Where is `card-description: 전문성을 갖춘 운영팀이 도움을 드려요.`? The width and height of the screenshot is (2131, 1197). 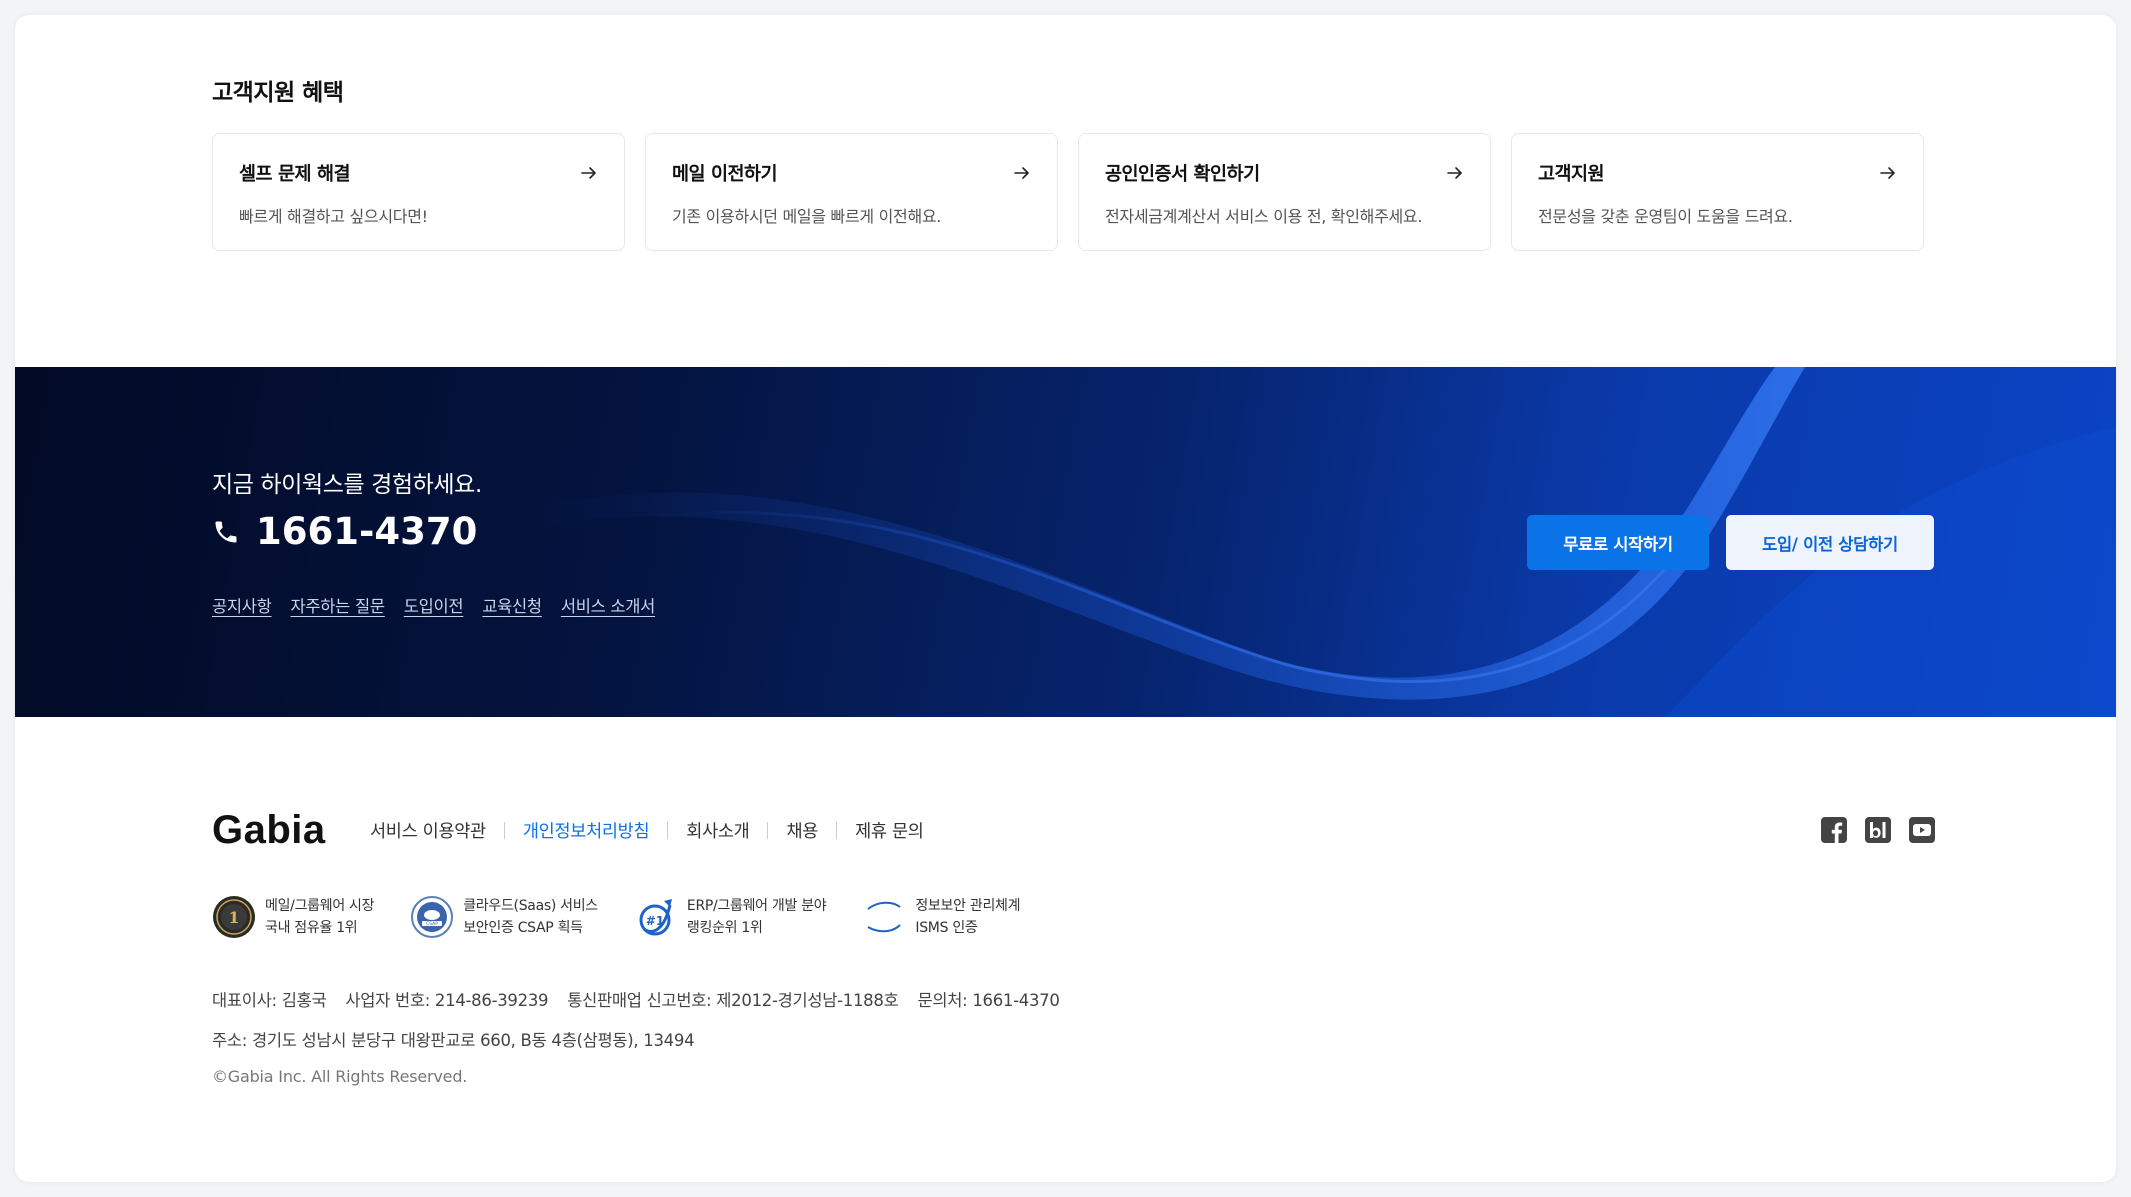
card-description: 전문성을 갖춘 운영팀이 도움을 드려요. is located at coordinates (1665, 216).